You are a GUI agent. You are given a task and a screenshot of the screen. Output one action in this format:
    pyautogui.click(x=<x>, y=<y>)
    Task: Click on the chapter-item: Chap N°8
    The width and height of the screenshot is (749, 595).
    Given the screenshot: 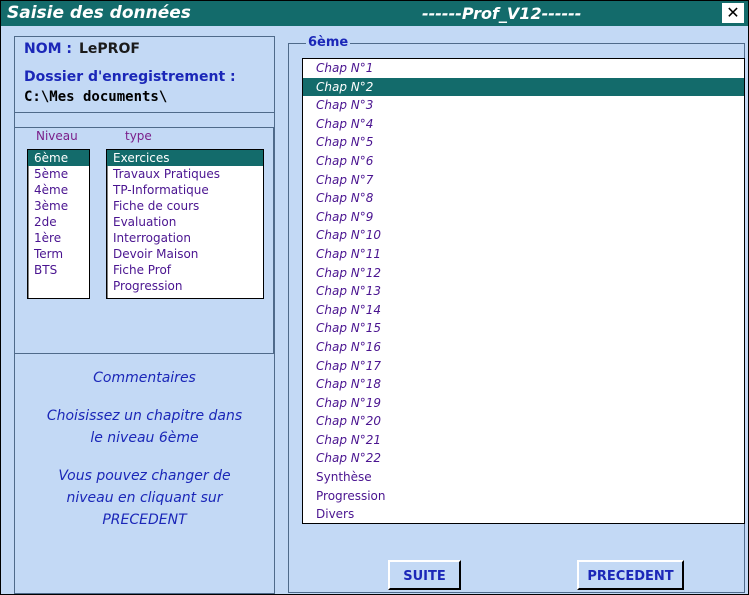 What is the action you would take?
    pyautogui.click(x=523, y=198)
    